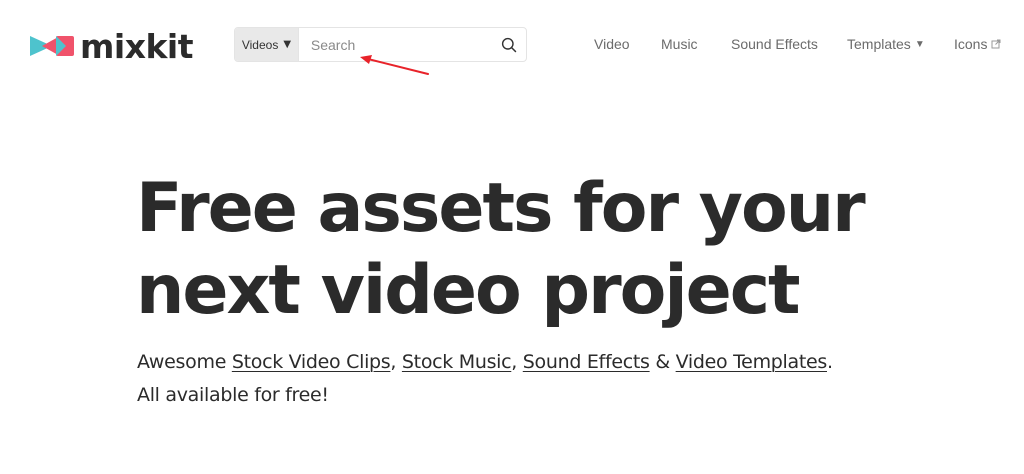 This screenshot has width=1024, height=474. What do you see at coordinates (662, 362) in the screenshot?
I see `hero-sub-sep-3: &` at bounding box center [662, 362].